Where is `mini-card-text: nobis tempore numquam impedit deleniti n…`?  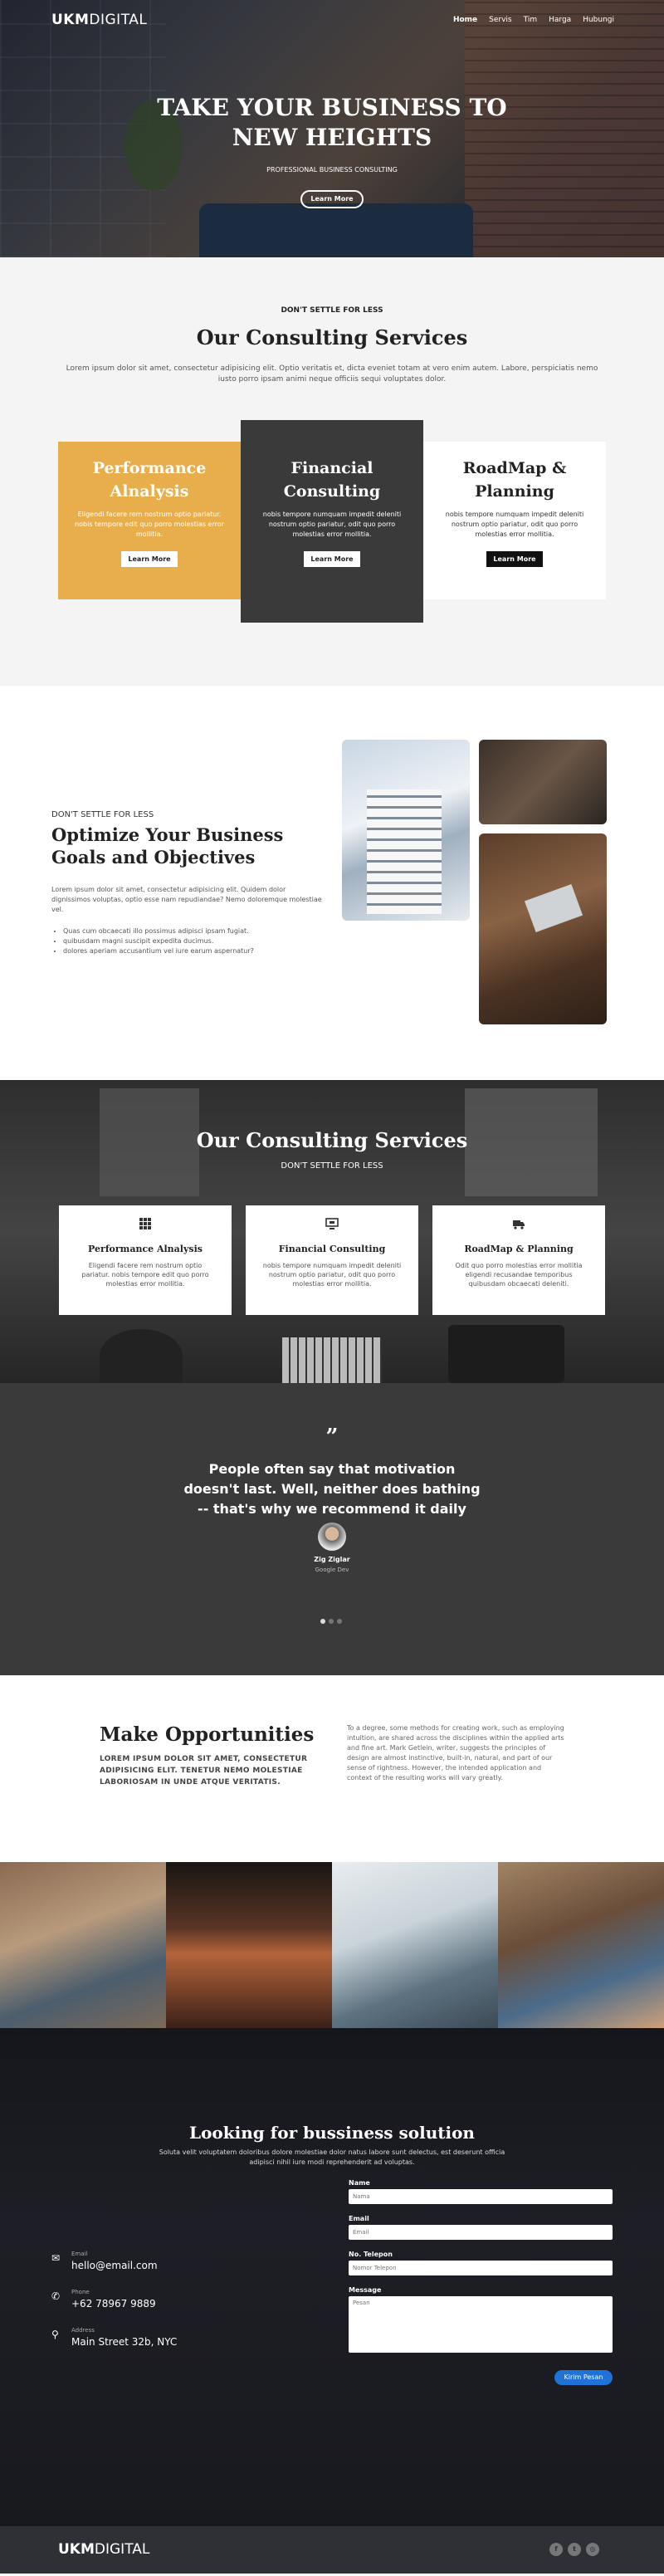
mini-card-text: nobis tempore numquam impedit deleniti n… is located at coordinates (332, 1275).